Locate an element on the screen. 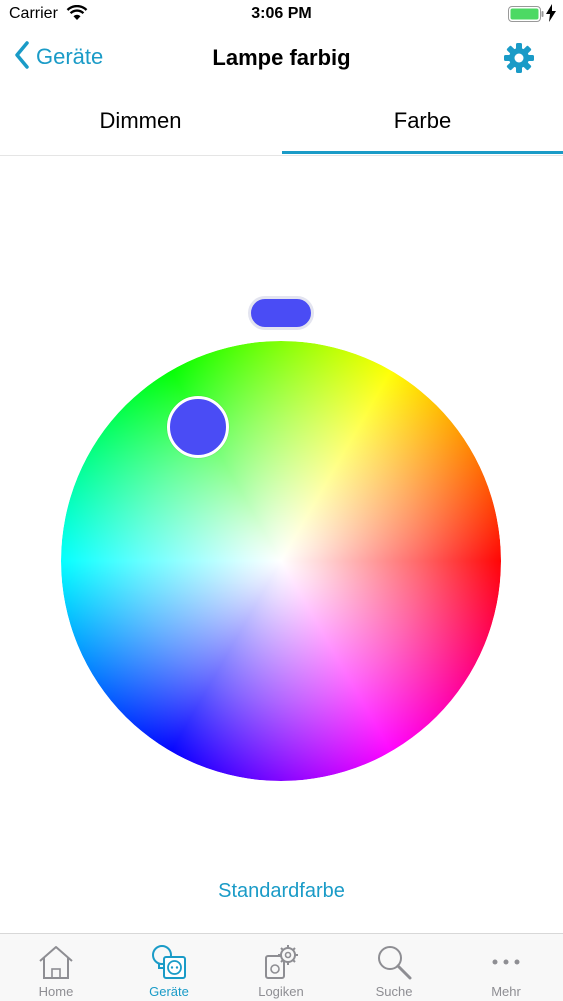  charging-icon is located at coordinates (551, 15).